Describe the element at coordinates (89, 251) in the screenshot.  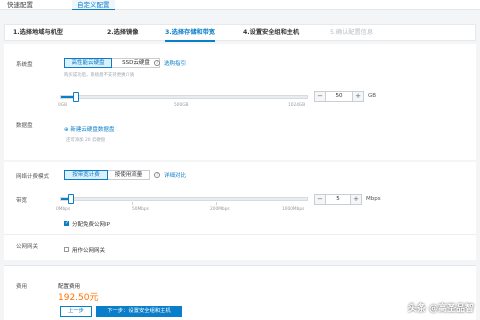
I see `public-gateway-option-label: 用作公网网关` at that location.